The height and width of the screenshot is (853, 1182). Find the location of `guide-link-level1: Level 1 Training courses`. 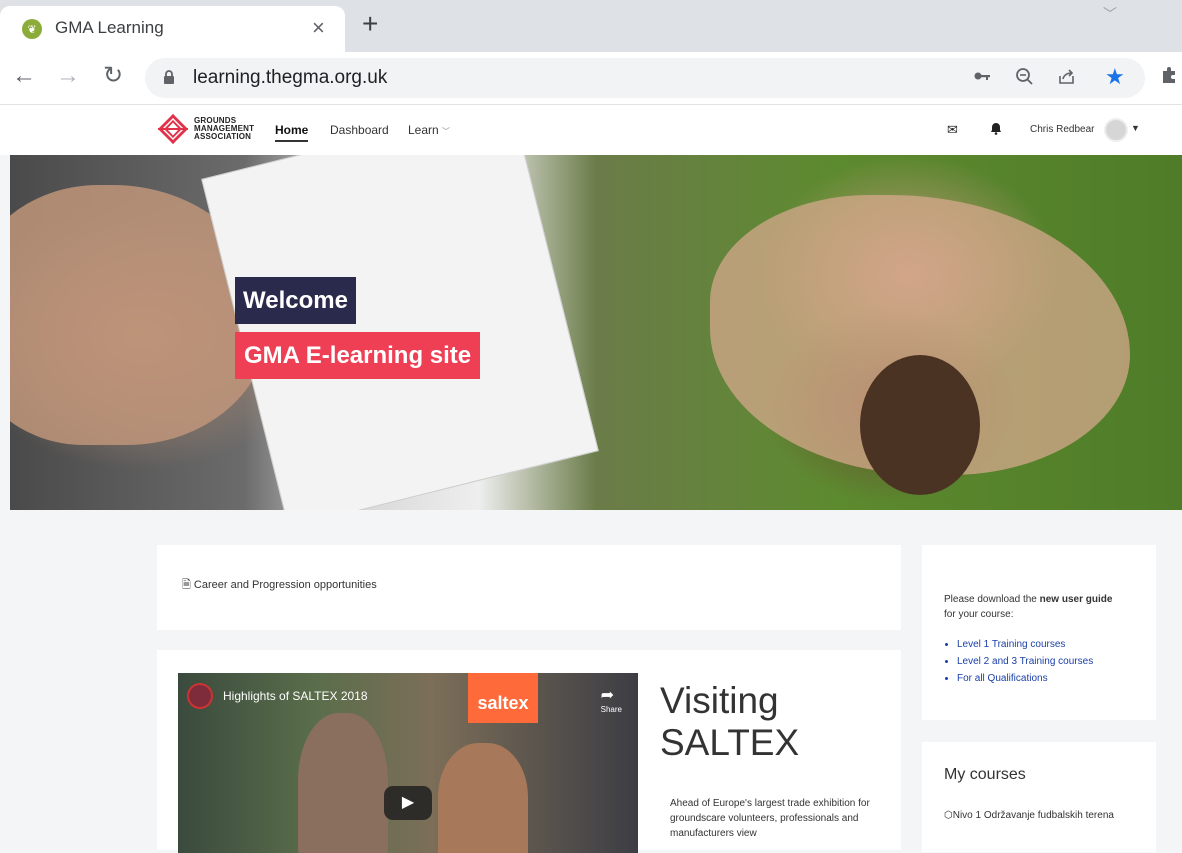

guide-link-level1: Level 1 Training courses is located at coordinates (1025, 644).